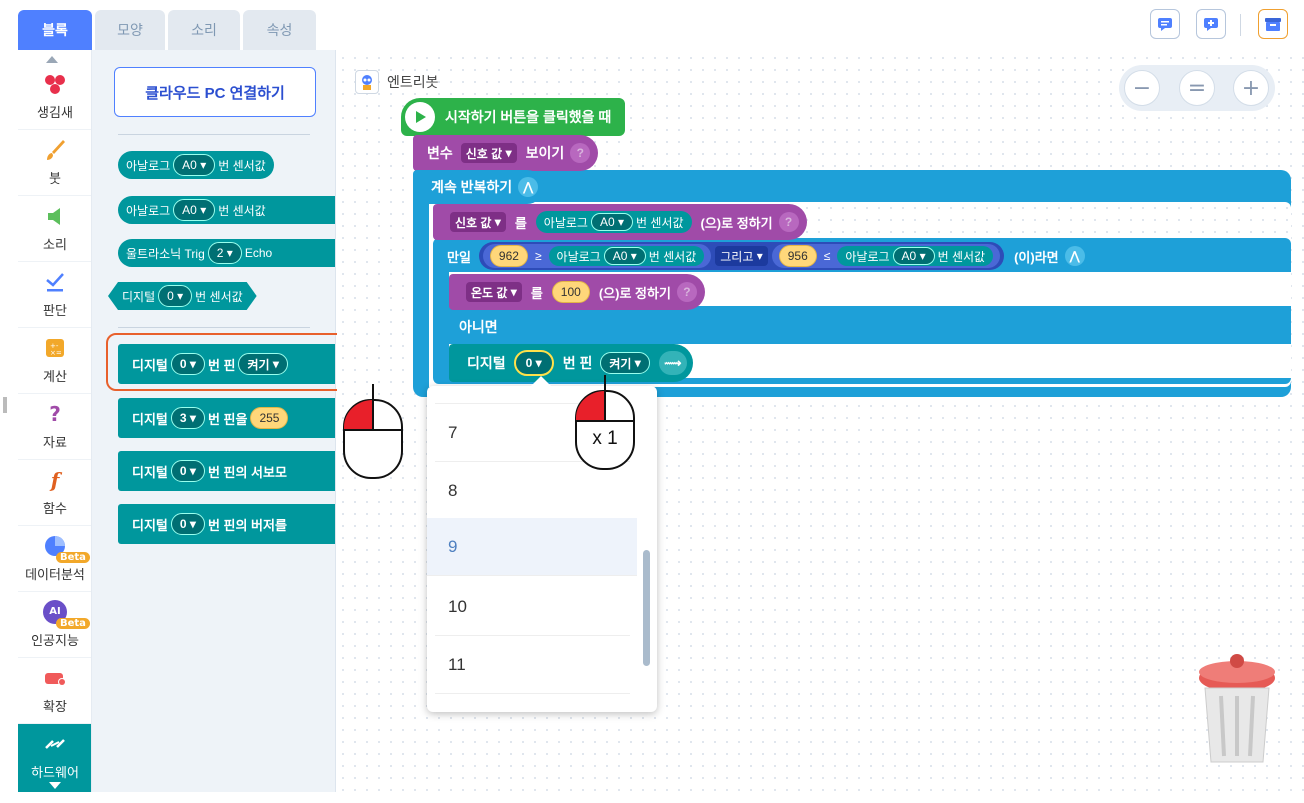 The height and width of the screenshot is (803, 1304). Describe the element at coordinates (54, 97) in the screenshot. I see `category-appearance: 생김새` at that location.